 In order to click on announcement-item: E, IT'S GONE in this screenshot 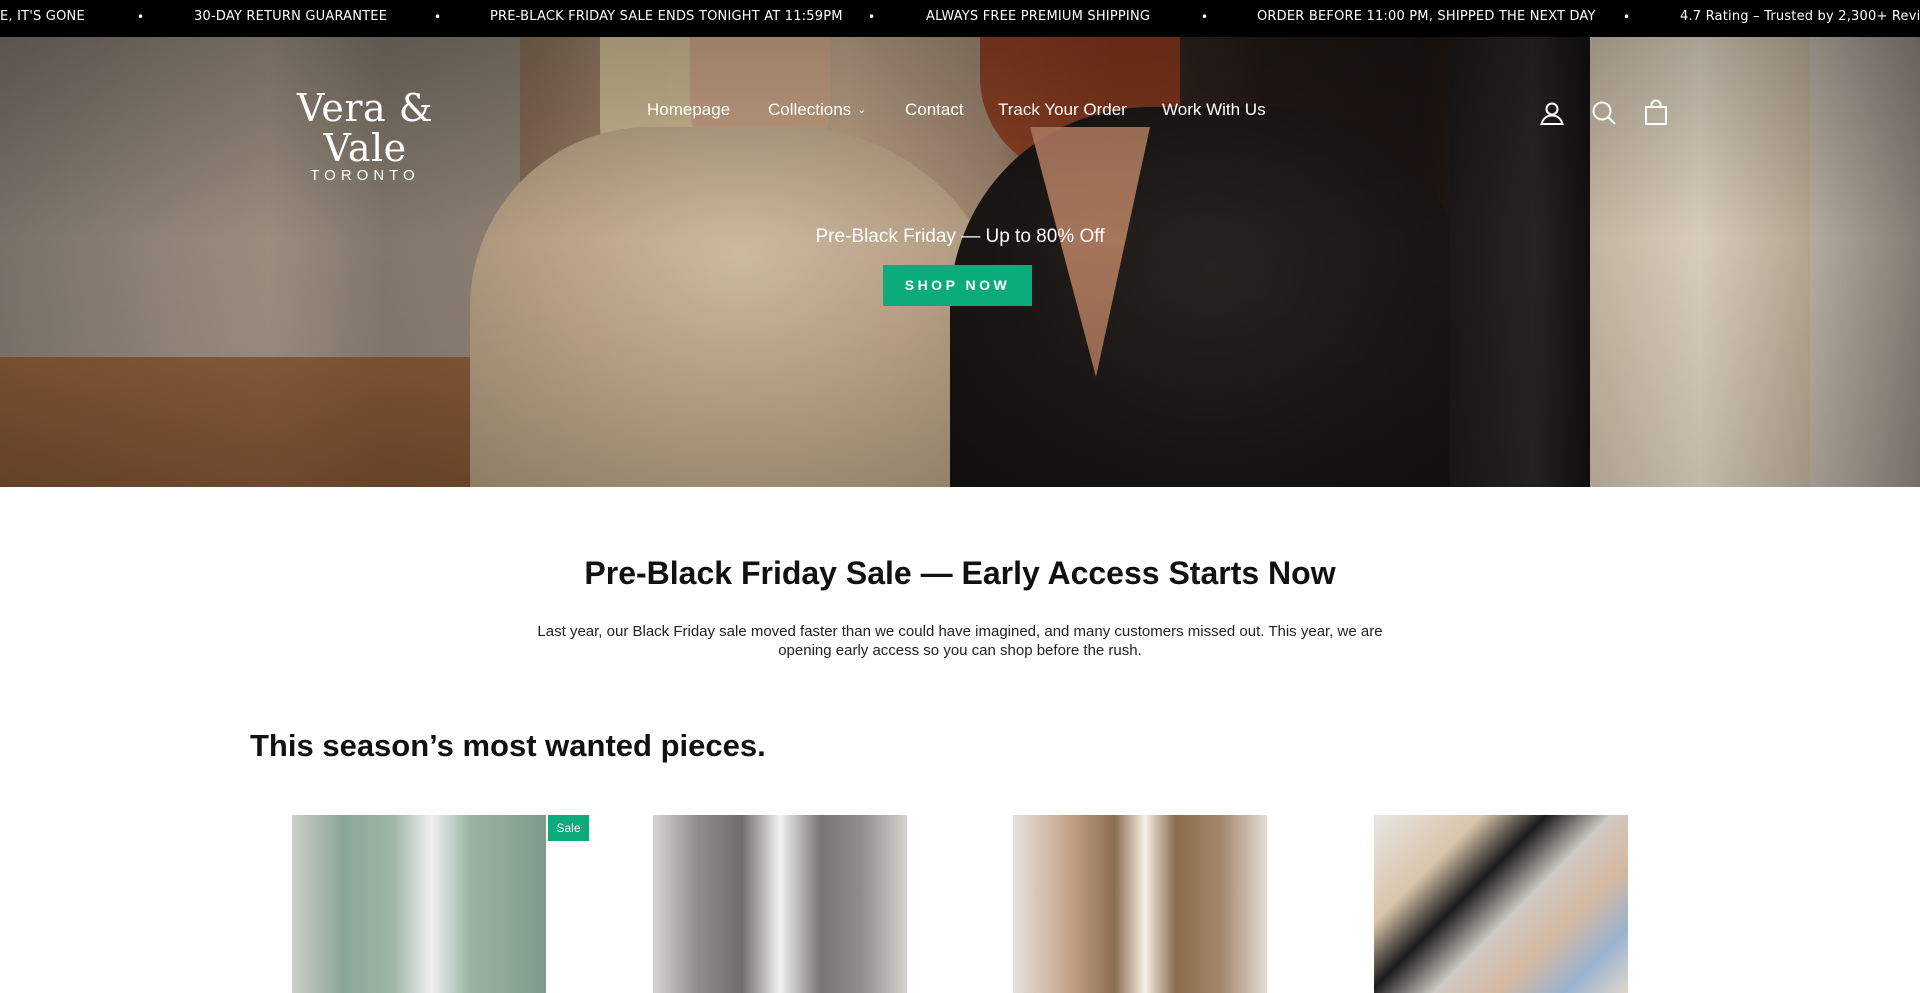, I will do `click(42, 16)`.